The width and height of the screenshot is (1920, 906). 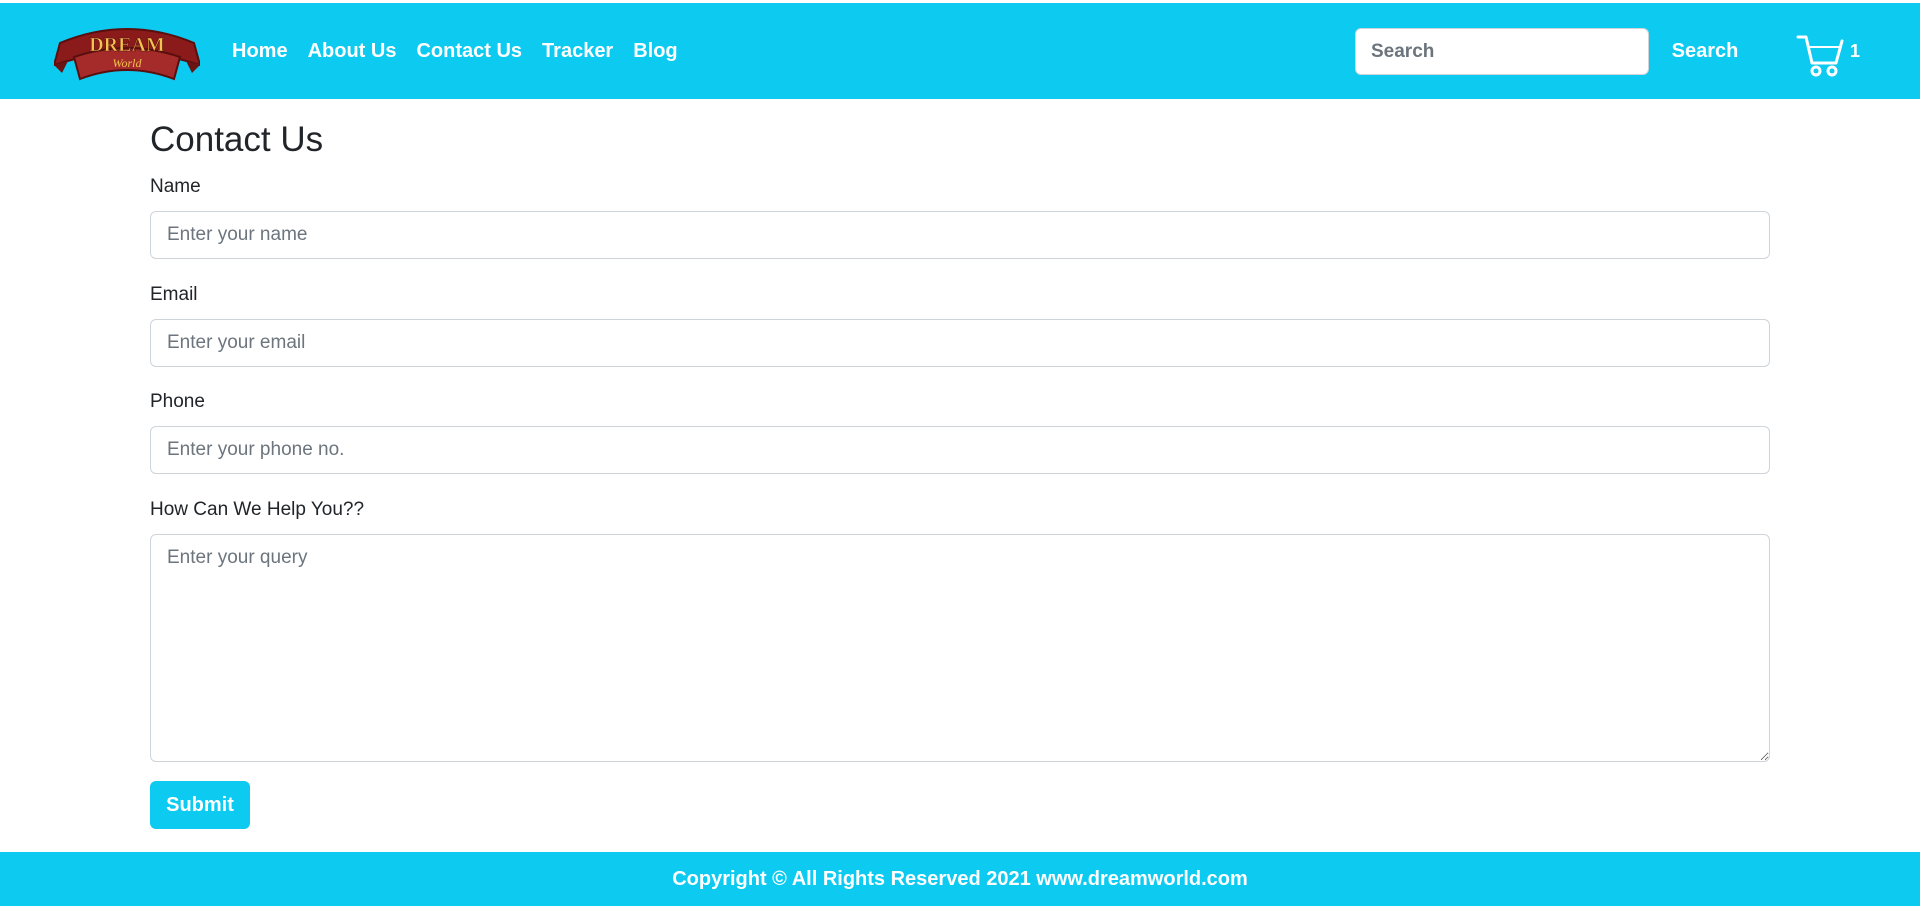 What do you see at coordinates (577, 51) in the screenshot?
I see `nav-tracker: Tracker` at bounding box center [577, 51].